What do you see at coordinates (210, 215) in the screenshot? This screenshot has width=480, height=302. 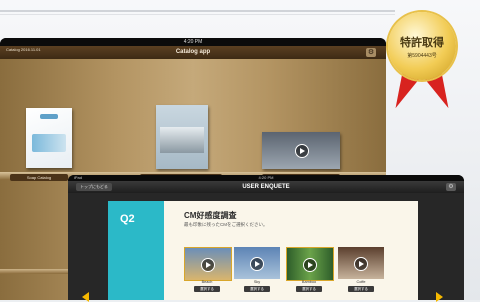 I see `survey-title: CM好感度調査` at bounding box center [210, 215].